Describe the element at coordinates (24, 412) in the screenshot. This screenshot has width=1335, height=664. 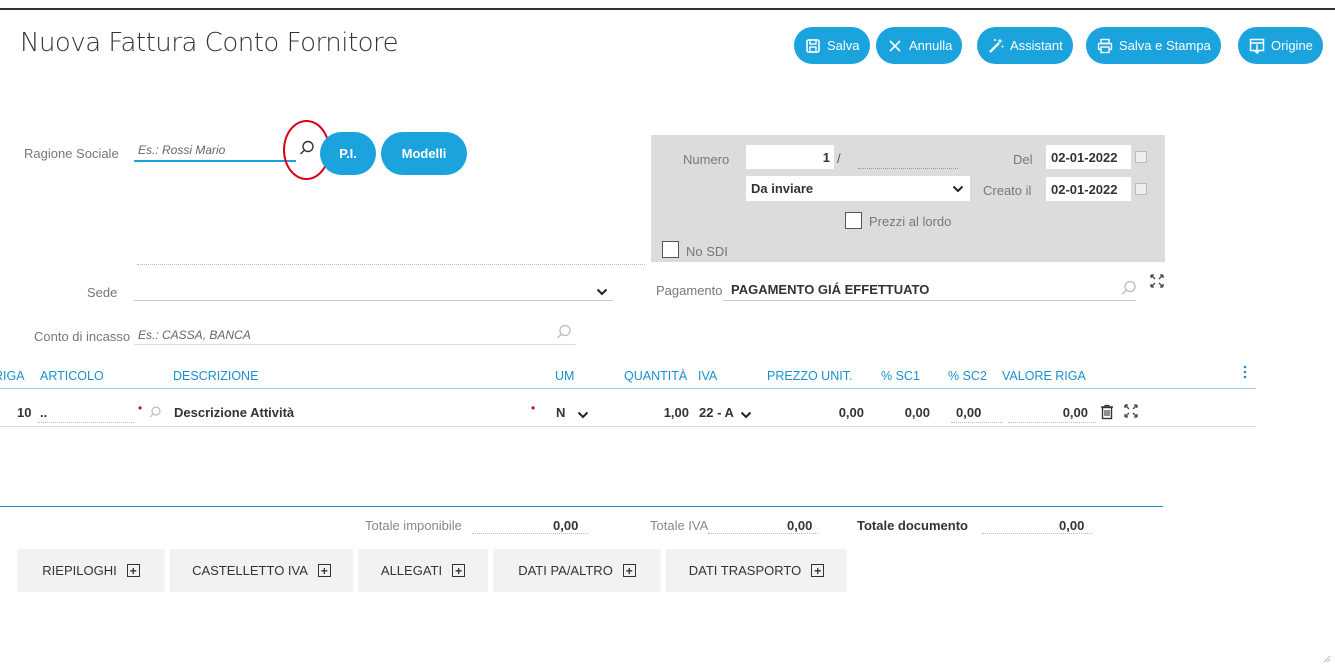
I see `row-riga: 10` at that location.